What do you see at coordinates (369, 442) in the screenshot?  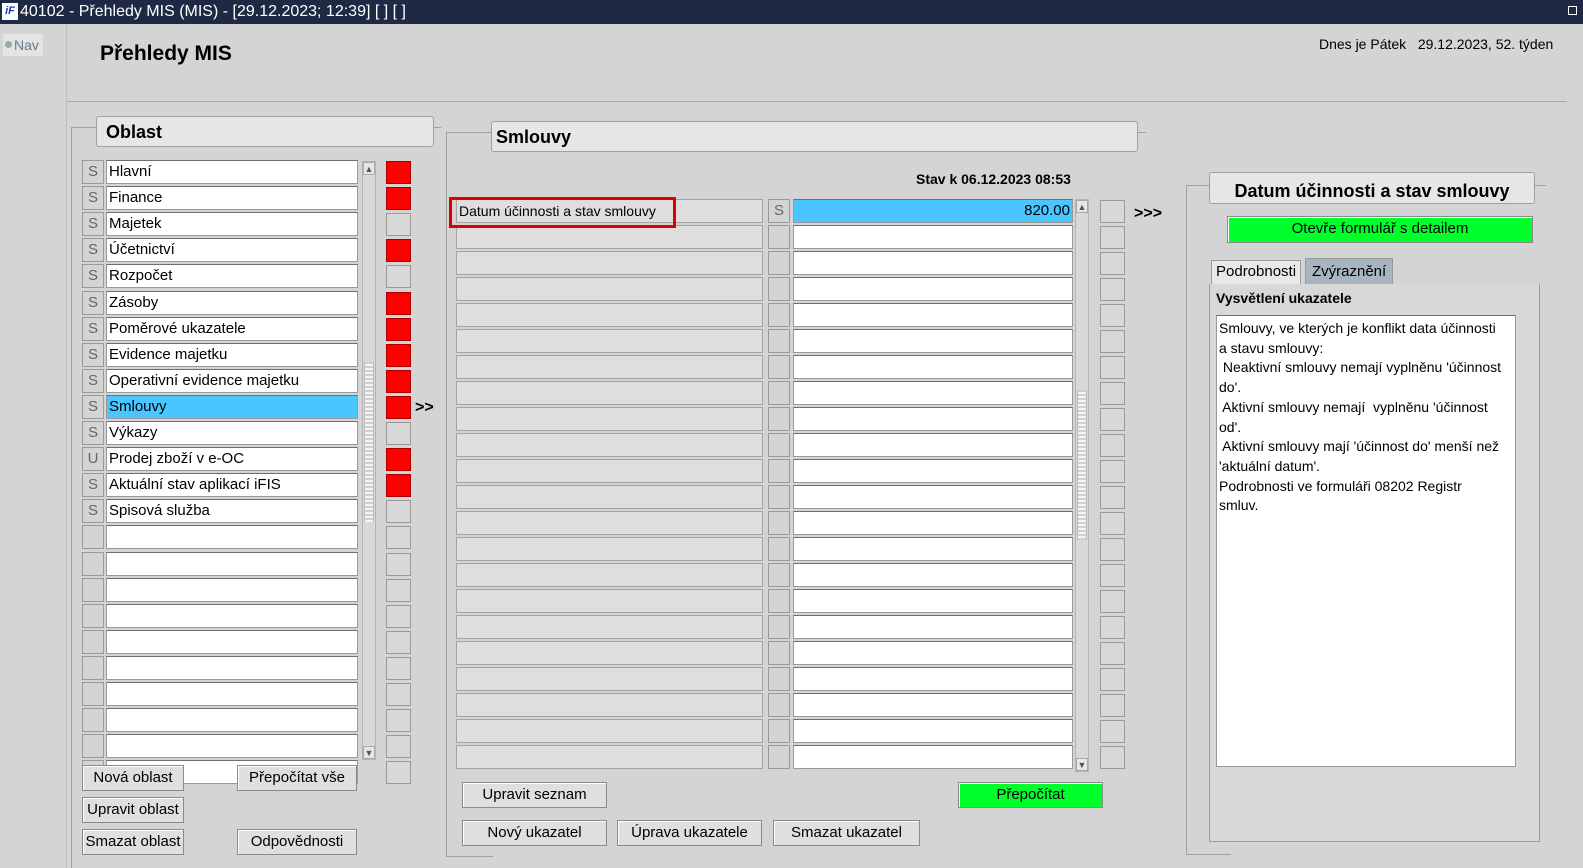 I see `scroll-thumb` at bounding box center [369, 442].